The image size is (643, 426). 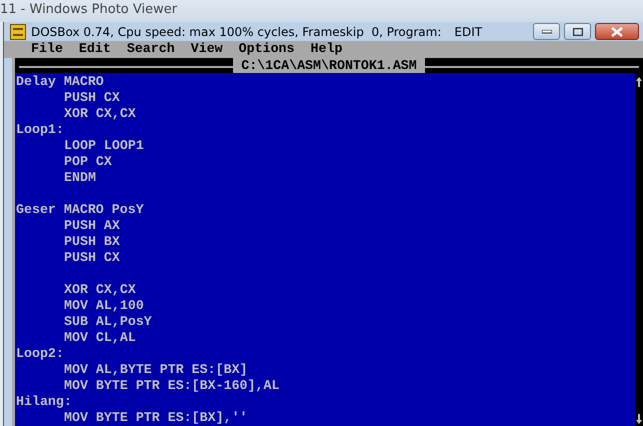 What do you see at coordinates (321, 11) in the screenshot?
I see `viewer-title: 11 - Windows Photo Viewer` at bounding box center [321, 11].